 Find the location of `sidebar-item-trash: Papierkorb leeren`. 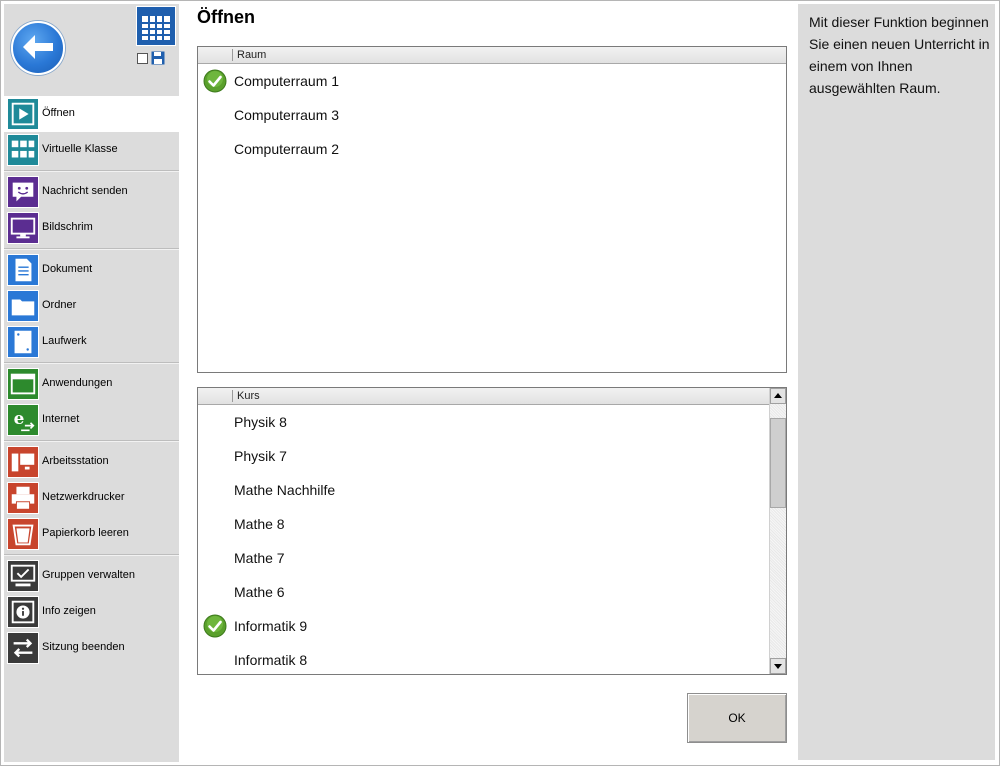

sidebar-item-trash: Papierkorb leeren is located at coordinates (91, 534).